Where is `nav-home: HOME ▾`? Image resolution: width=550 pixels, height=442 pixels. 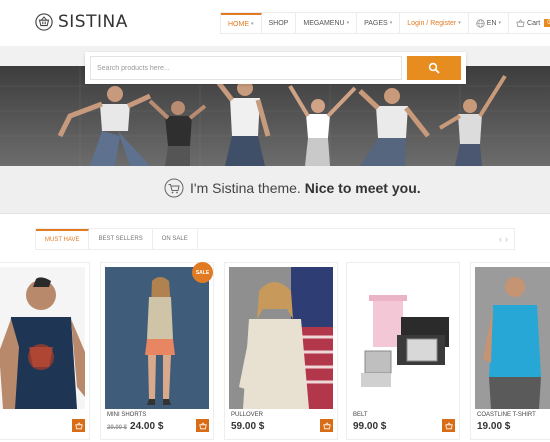
nav-home: HOME ▾ is located at coordinates (241, 23).